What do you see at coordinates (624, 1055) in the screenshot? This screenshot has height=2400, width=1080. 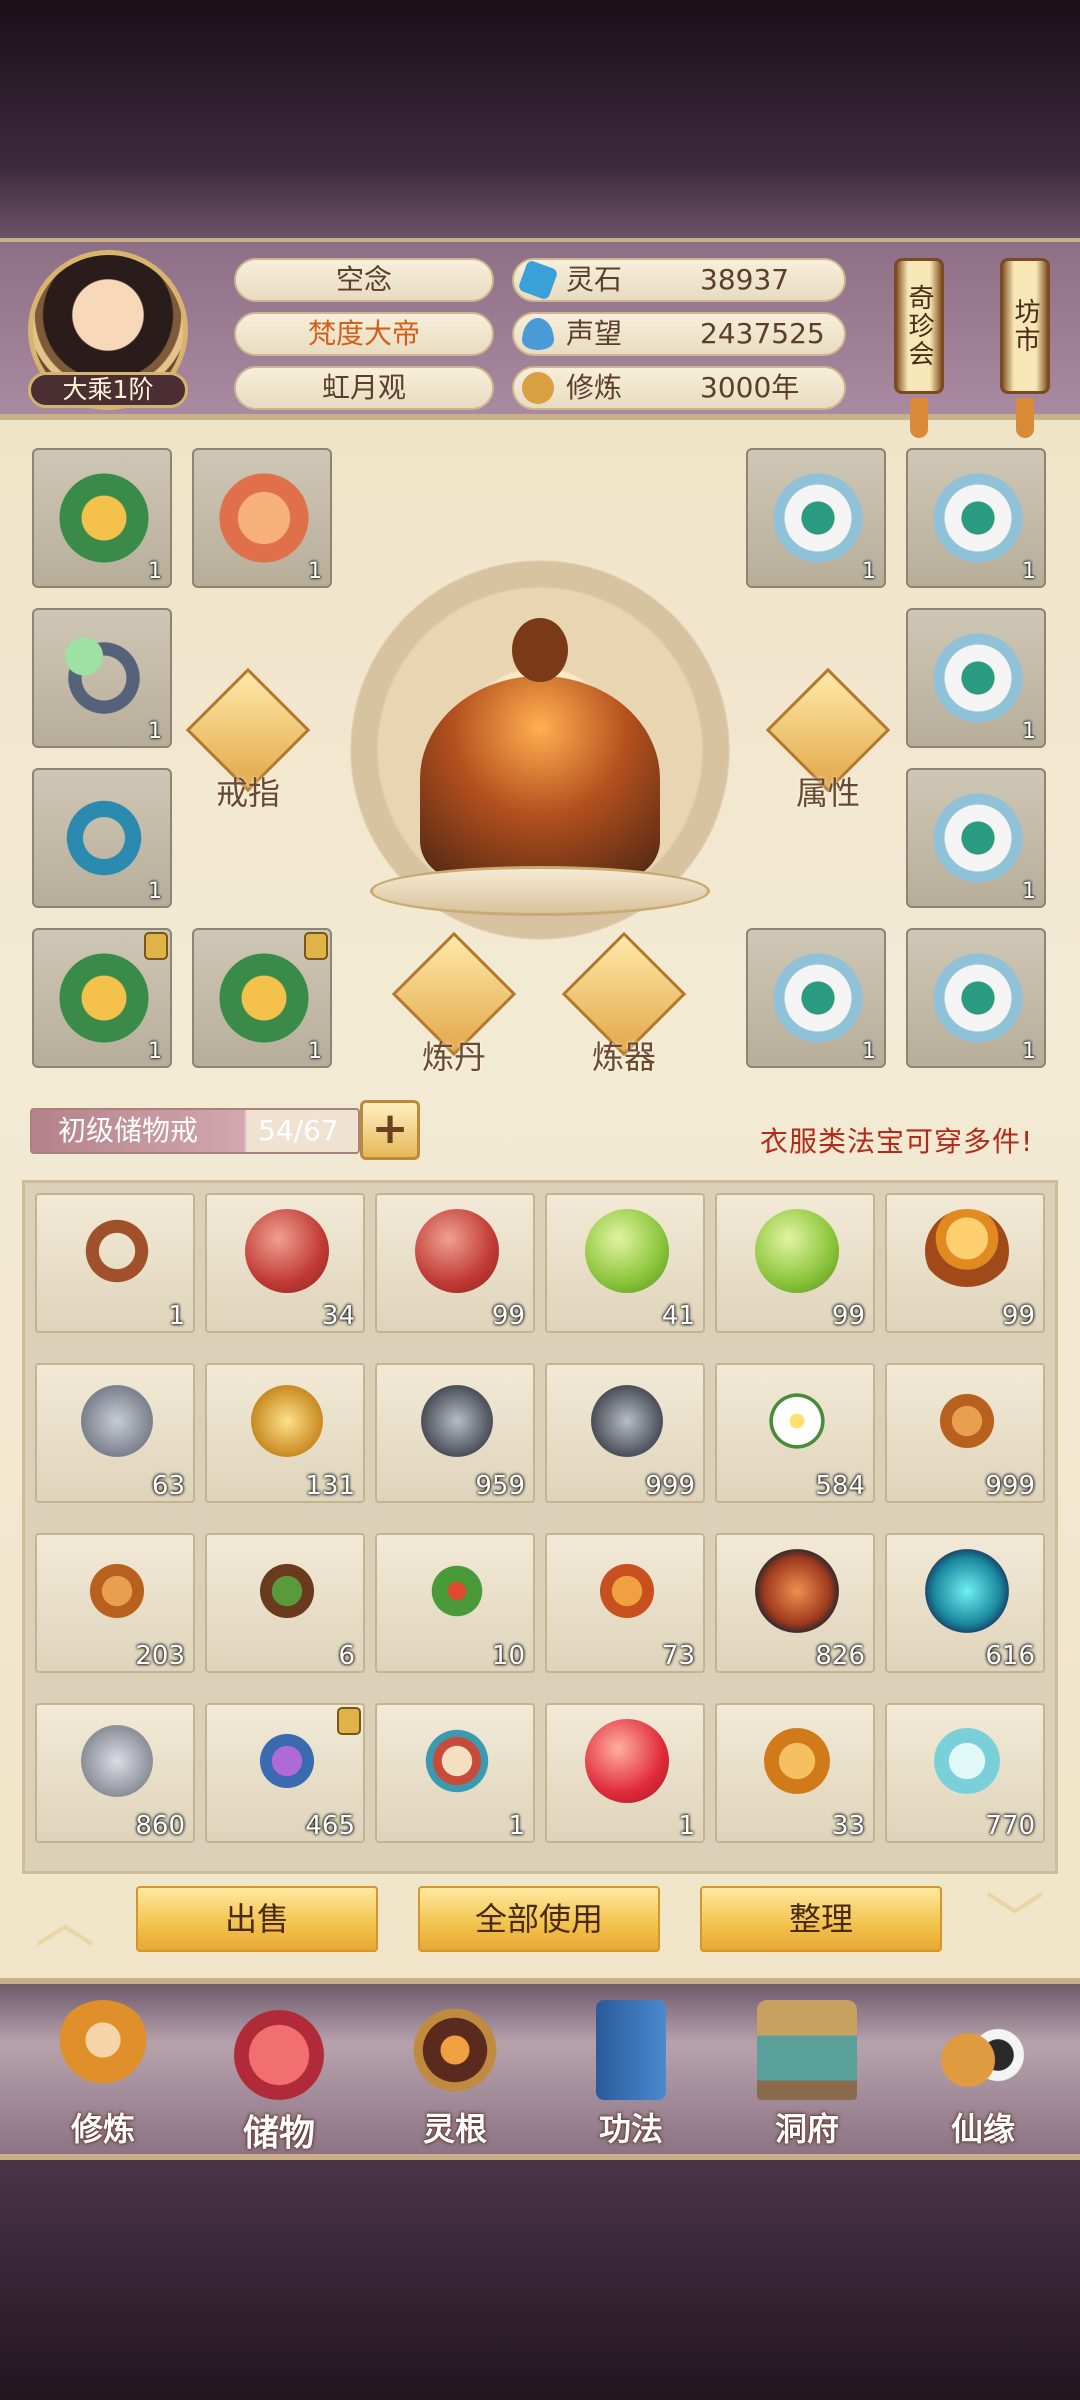 I see `forge-label: 炼器` at bounding box center [624, 1055].